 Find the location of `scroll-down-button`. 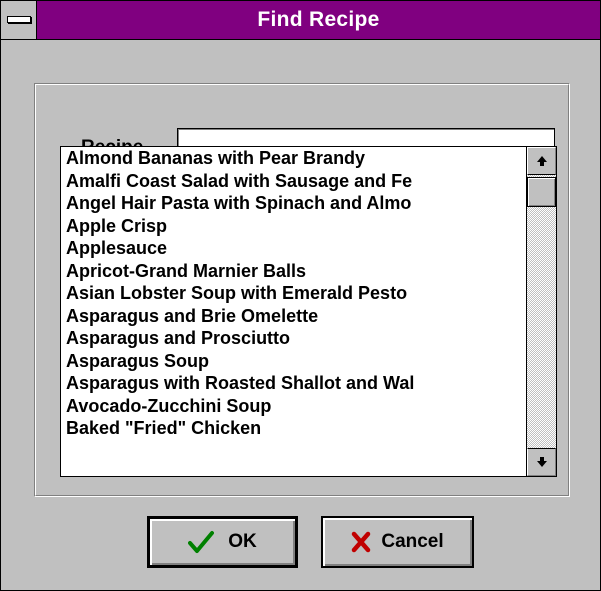

scroll-down-button is located at coordinates (541, 462).